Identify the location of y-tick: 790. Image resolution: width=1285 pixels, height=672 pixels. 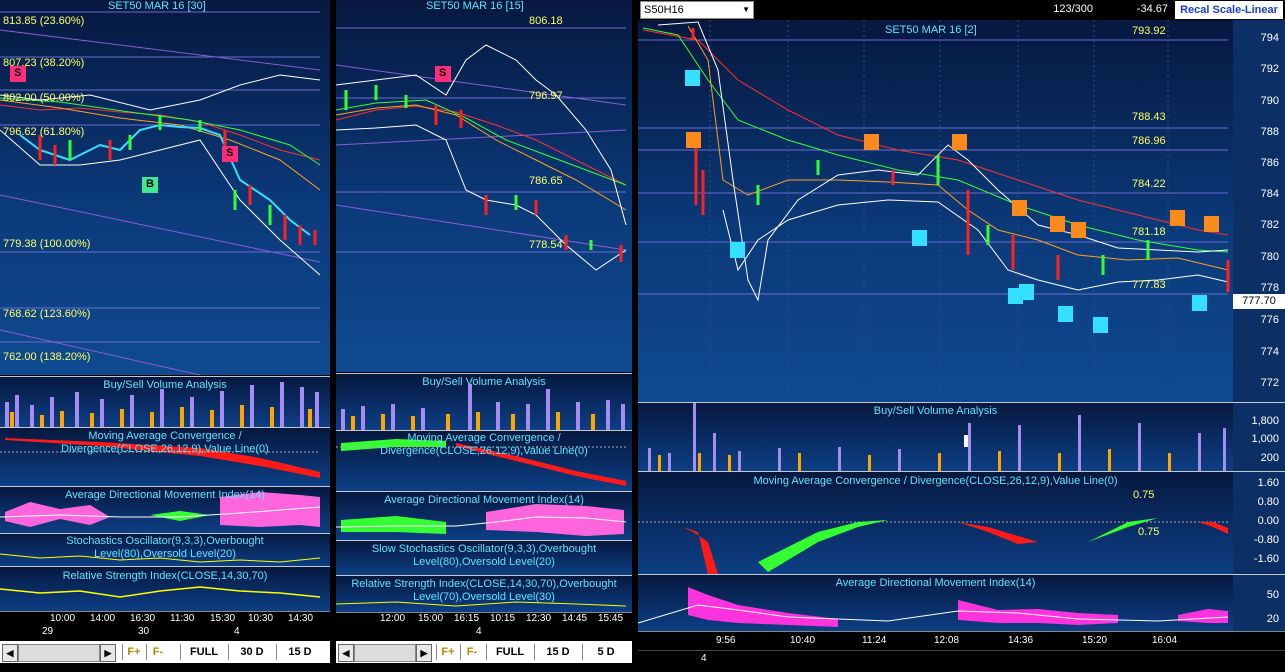
(1269, 101).